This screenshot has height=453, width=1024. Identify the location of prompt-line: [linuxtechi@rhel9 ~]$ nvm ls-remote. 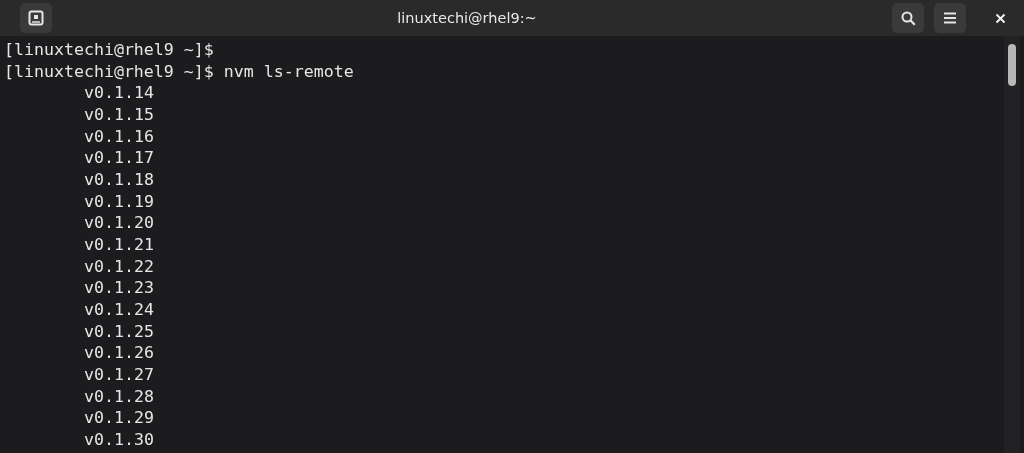
(179, 71).